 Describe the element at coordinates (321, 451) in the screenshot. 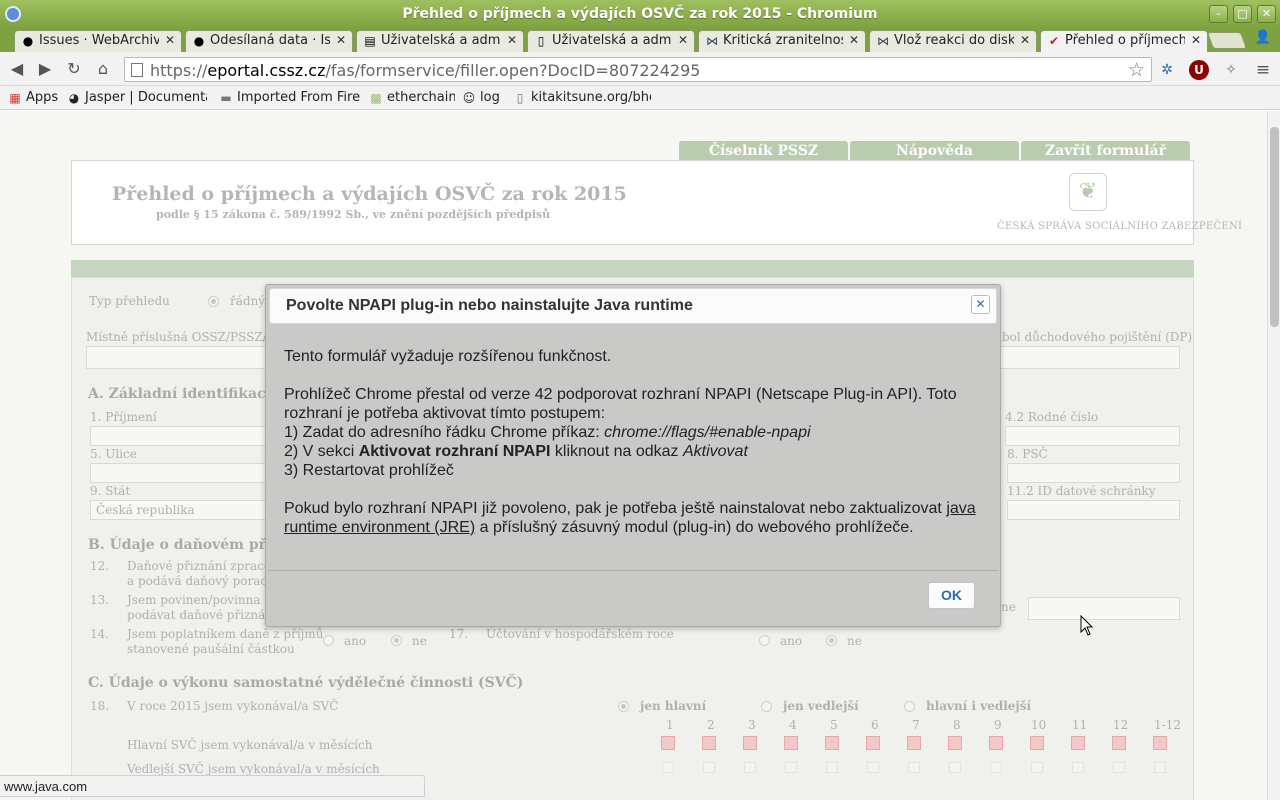

I see `step2-prefix: 2) V sekci` at that location.